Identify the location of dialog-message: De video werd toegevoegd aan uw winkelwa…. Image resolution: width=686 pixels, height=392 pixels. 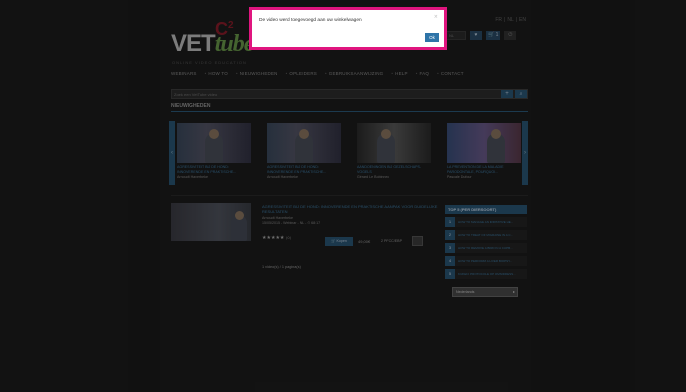
(310, 20).